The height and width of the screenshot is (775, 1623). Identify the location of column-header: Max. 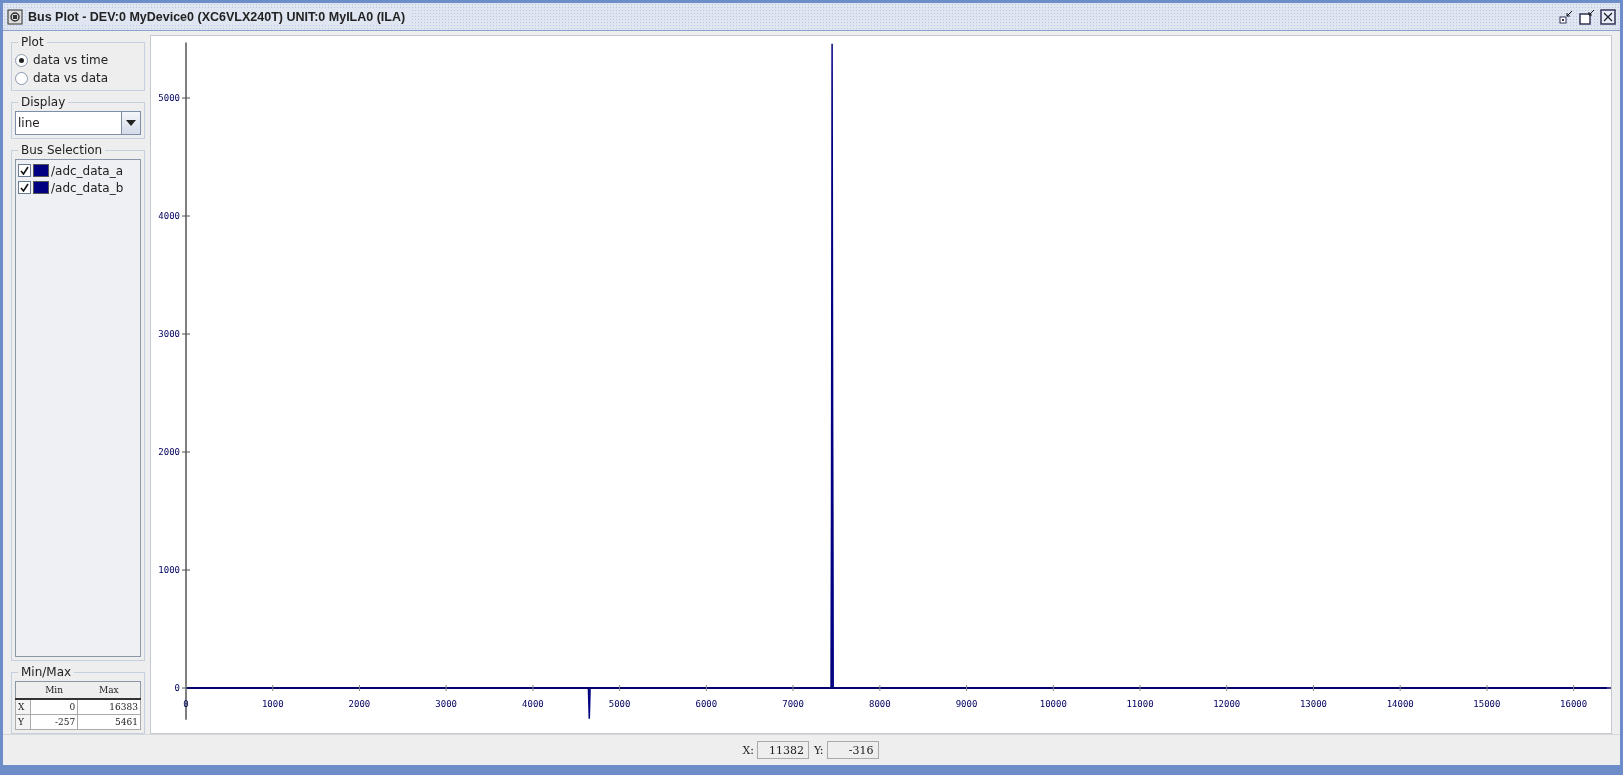
(109, 690).